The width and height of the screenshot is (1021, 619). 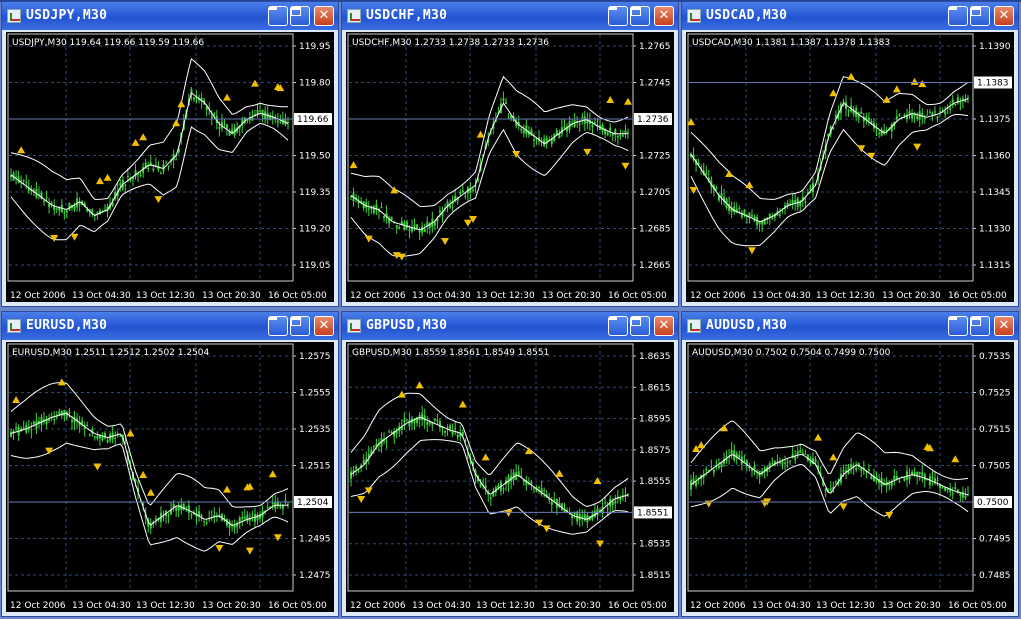 I want to click on y-tick-label: 1.8515, so click(x=655, y=576).